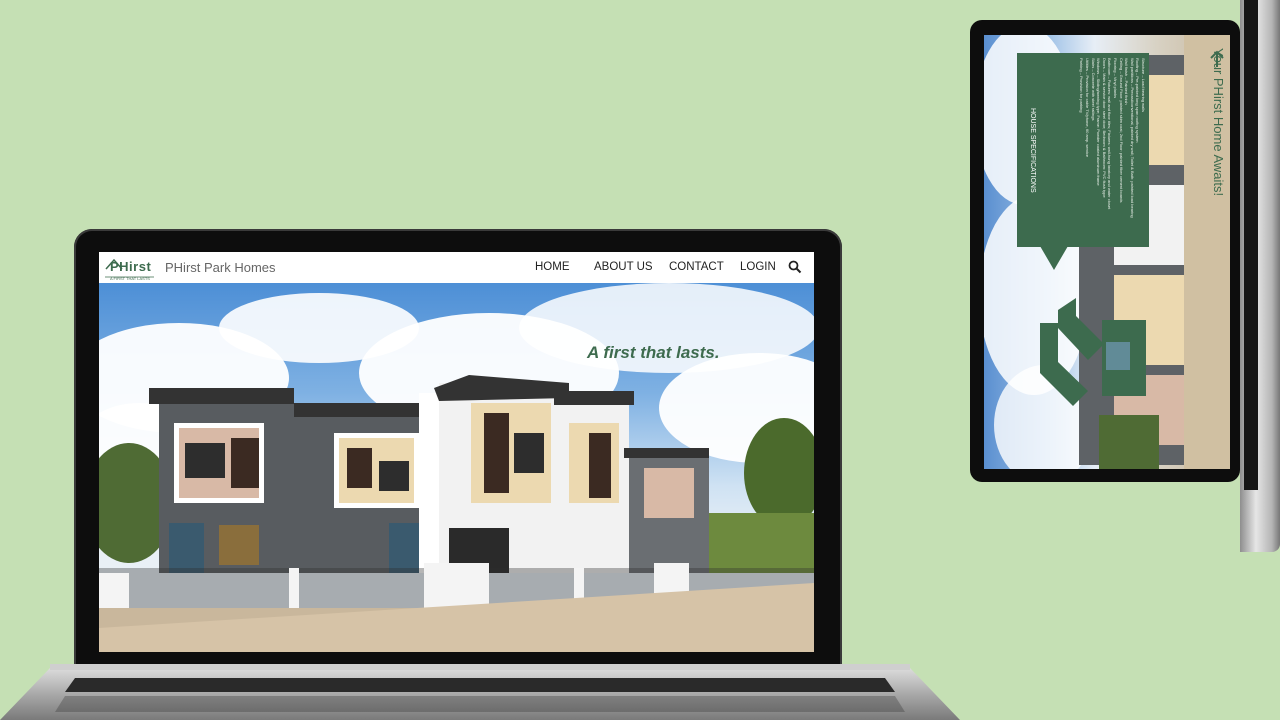 The width and height of the screenshot is (1280, 720). Describe the element at coordinates (758, 267) in the screenshot. I see `nav-login: LOGIN` at that location.